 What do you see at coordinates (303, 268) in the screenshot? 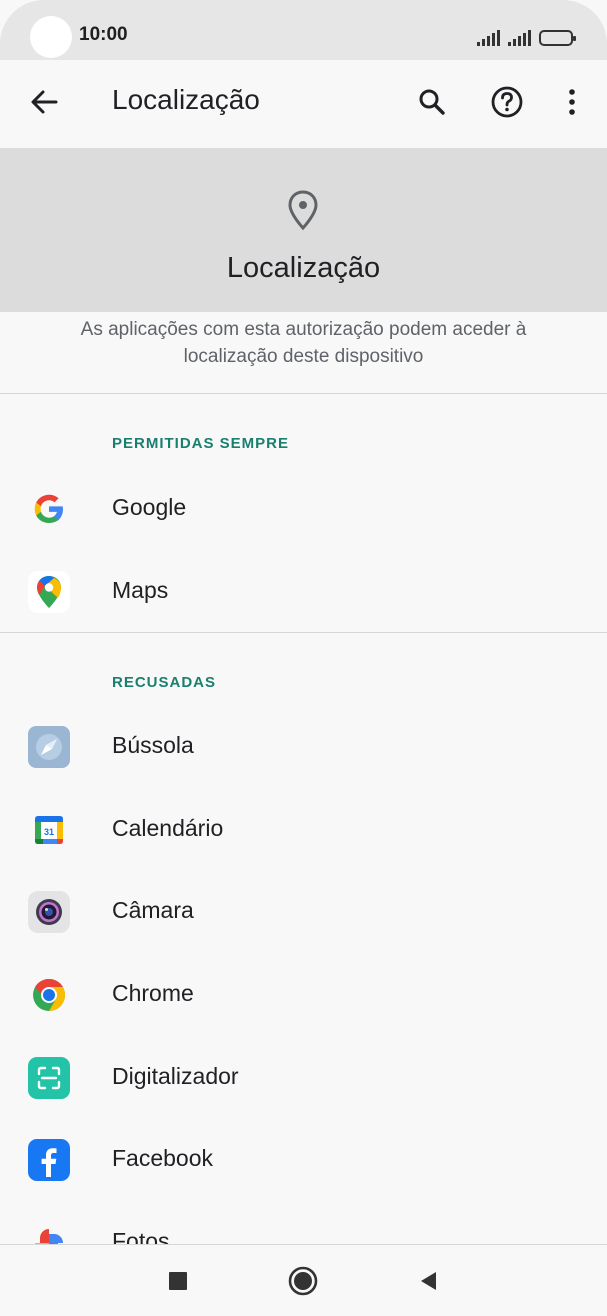
I see `permission-title: Localização` at bounding box center [303, 268].